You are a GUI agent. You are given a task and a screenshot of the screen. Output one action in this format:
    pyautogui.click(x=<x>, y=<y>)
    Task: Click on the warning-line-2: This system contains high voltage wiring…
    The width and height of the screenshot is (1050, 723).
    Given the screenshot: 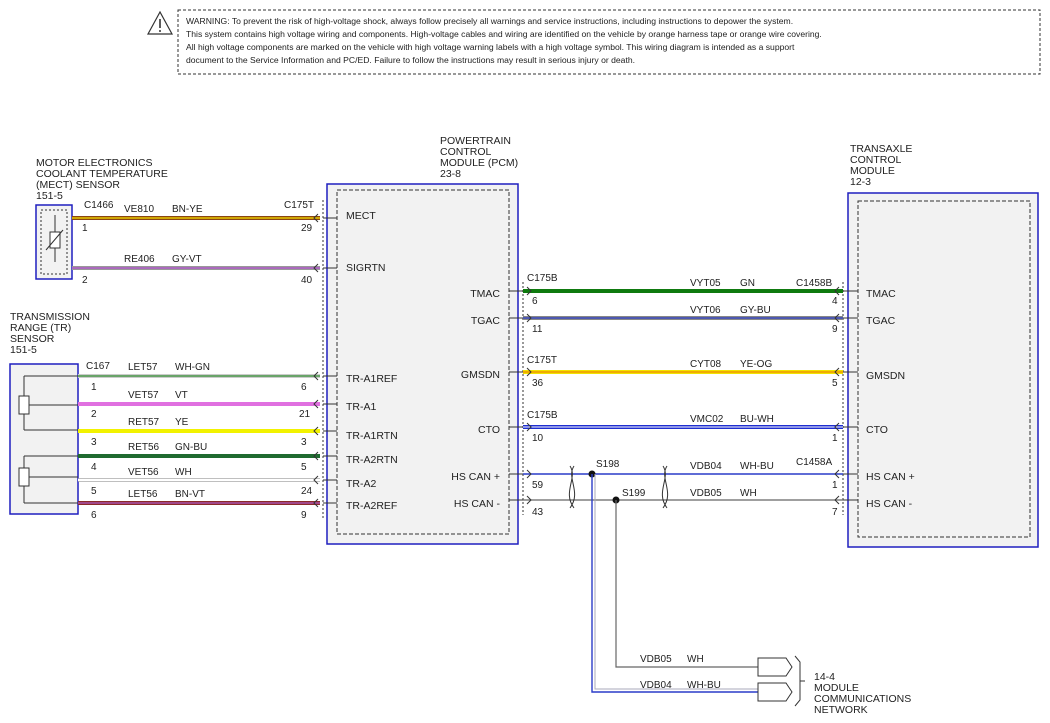 What is the action you would take?
    pyautogui.click(x=504, y=34)
    